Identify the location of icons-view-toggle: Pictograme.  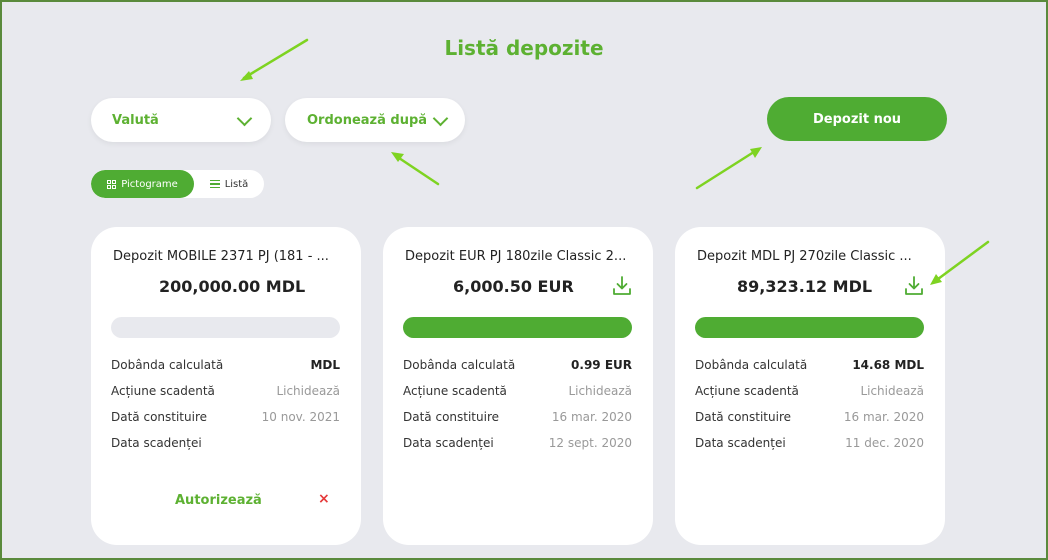
(142, 184).